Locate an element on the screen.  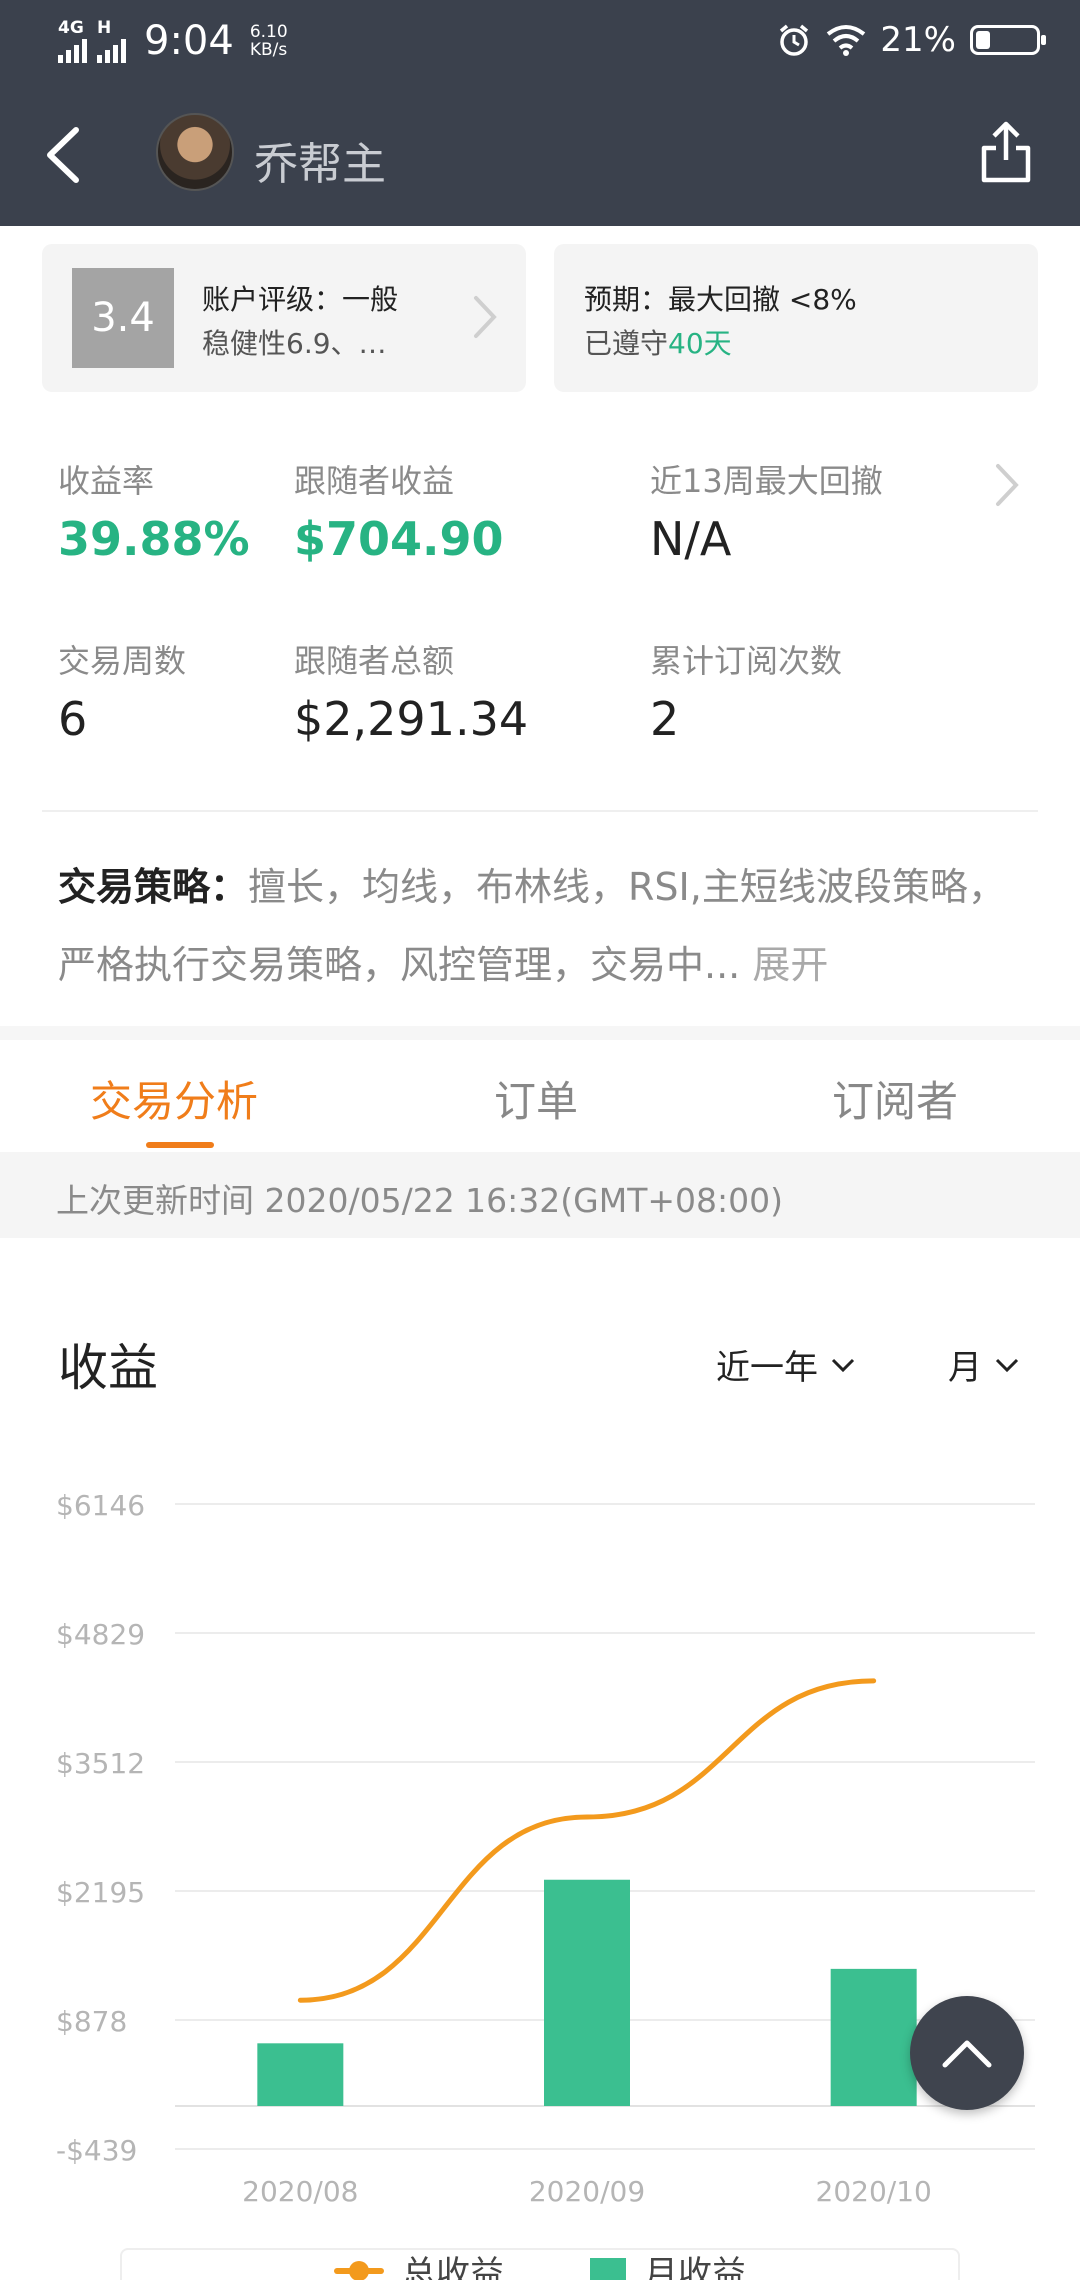
clock: 9:04 is located at coordinates (189, 41).